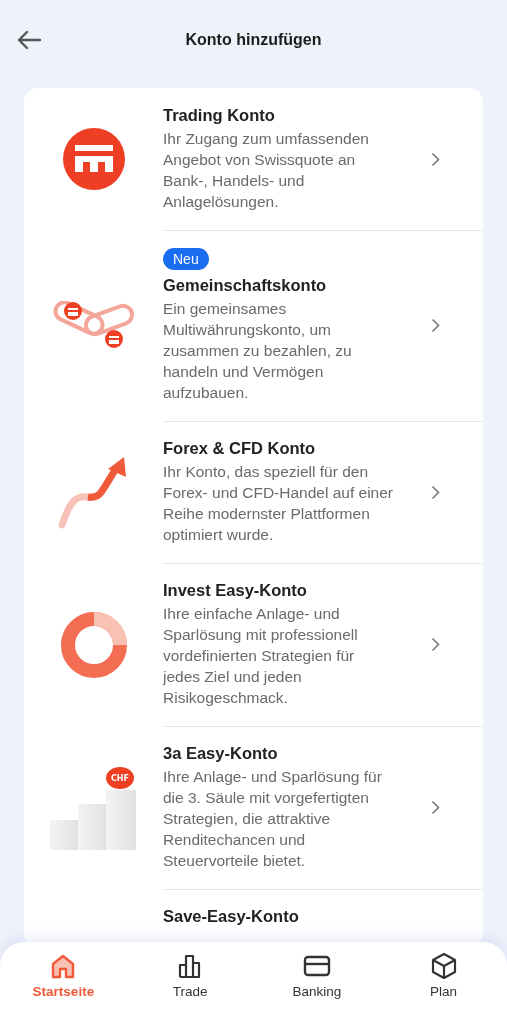  I want to click on currency-coin: CHF, so click(119, 777).